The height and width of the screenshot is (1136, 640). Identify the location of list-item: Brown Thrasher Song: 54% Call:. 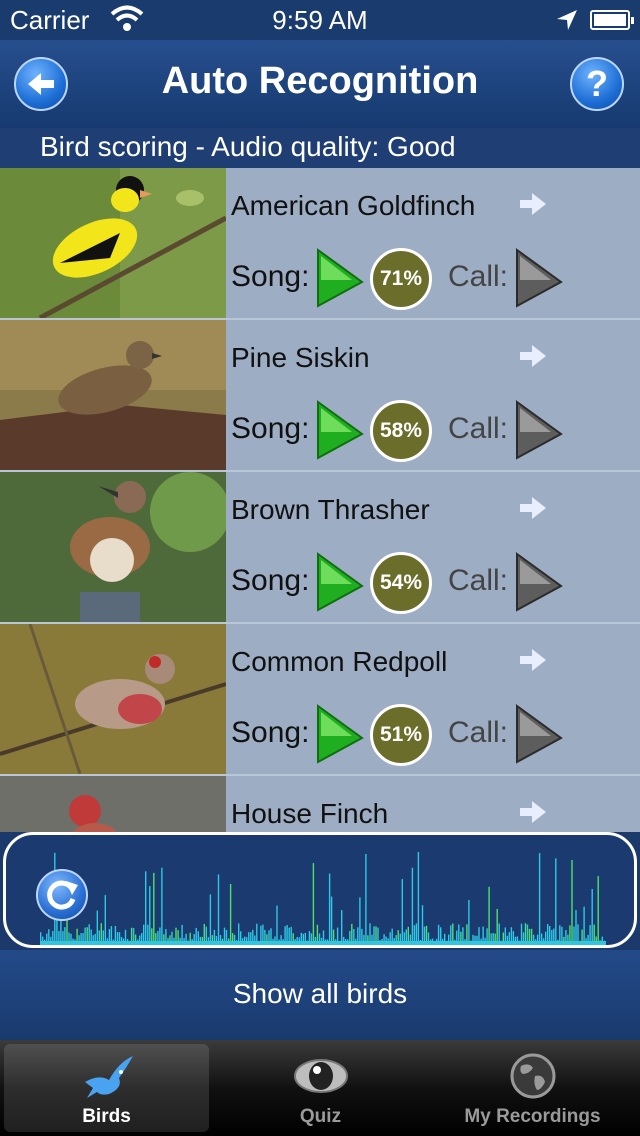
(320, 548).